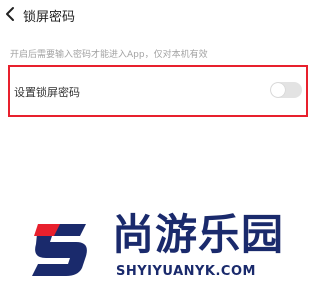 The width and height of the screenshot is (320, 287). I want to click on hint-text: 开启后需要输入密码才能进入App，仅对本机有效, so click(109, 55).